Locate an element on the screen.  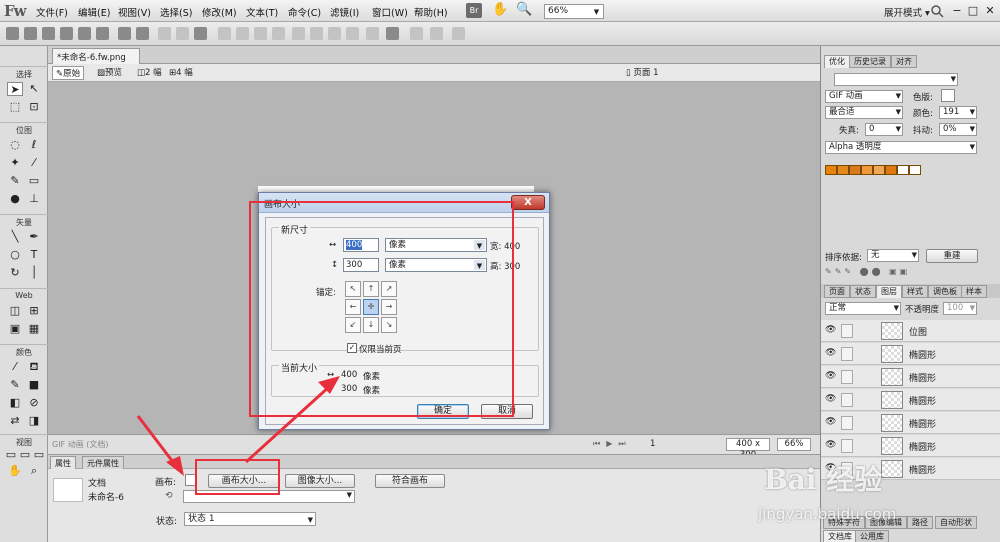
watermark-url: jingyan.baidu.com is located at coordinates (827, 514).